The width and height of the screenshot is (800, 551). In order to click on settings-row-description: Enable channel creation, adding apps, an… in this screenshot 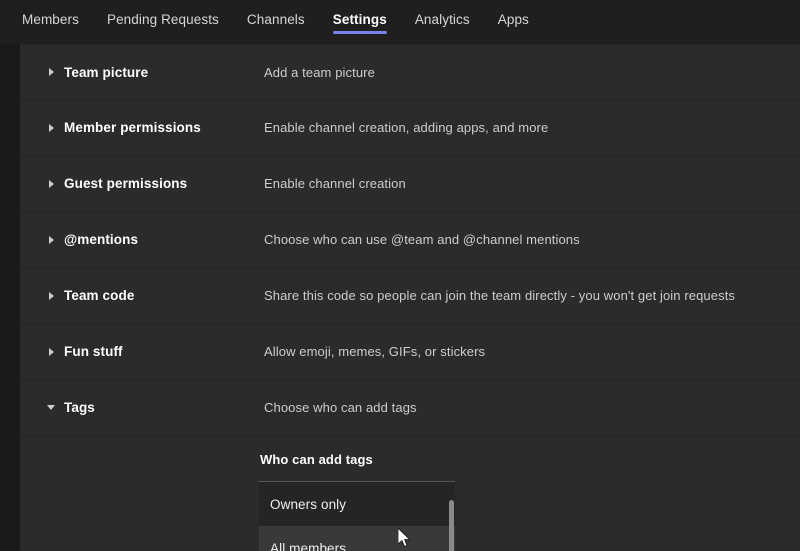, I will do `click(406, 127)`.